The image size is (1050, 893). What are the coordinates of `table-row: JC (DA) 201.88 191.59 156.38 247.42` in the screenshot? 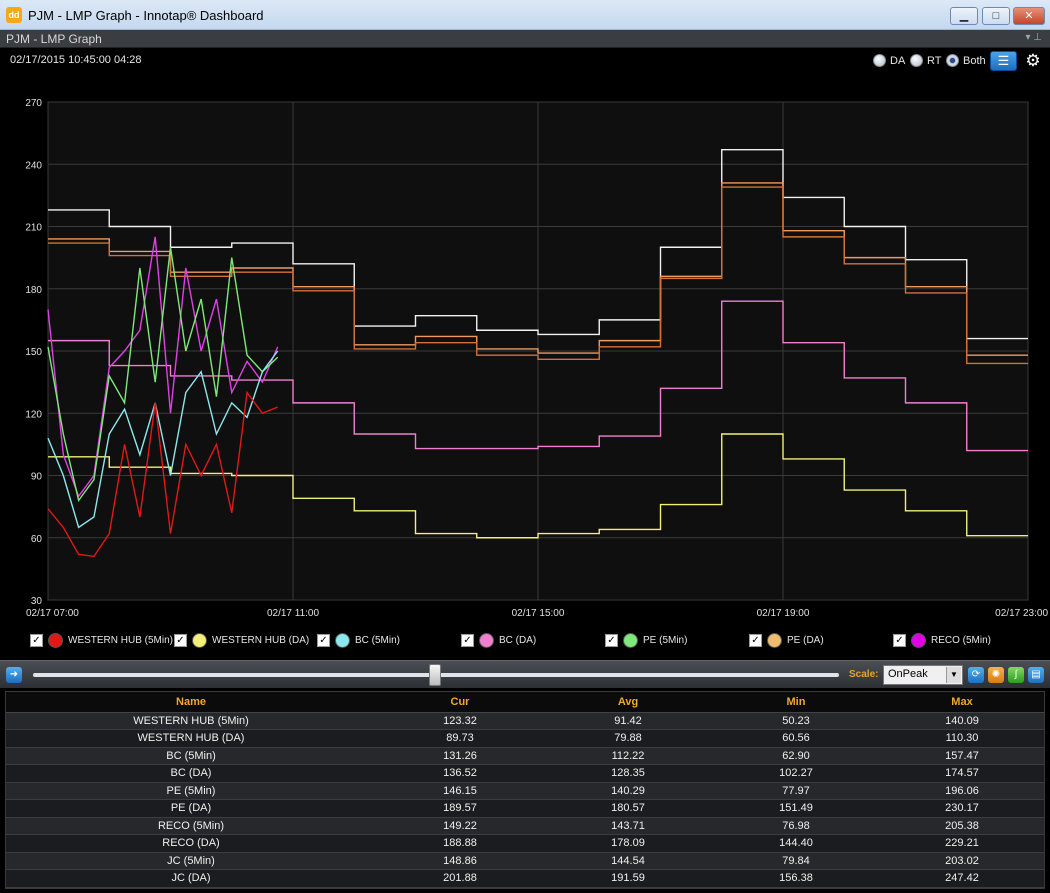 It's located at (525, 878).